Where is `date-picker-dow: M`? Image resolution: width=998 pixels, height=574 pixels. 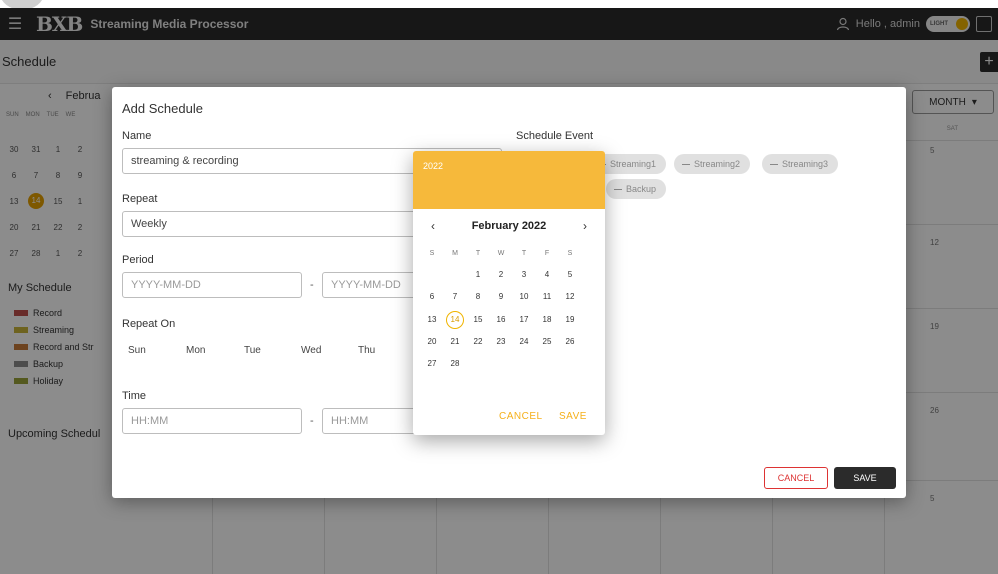 date-picker-dow: M is located at coordinates (455, 253).